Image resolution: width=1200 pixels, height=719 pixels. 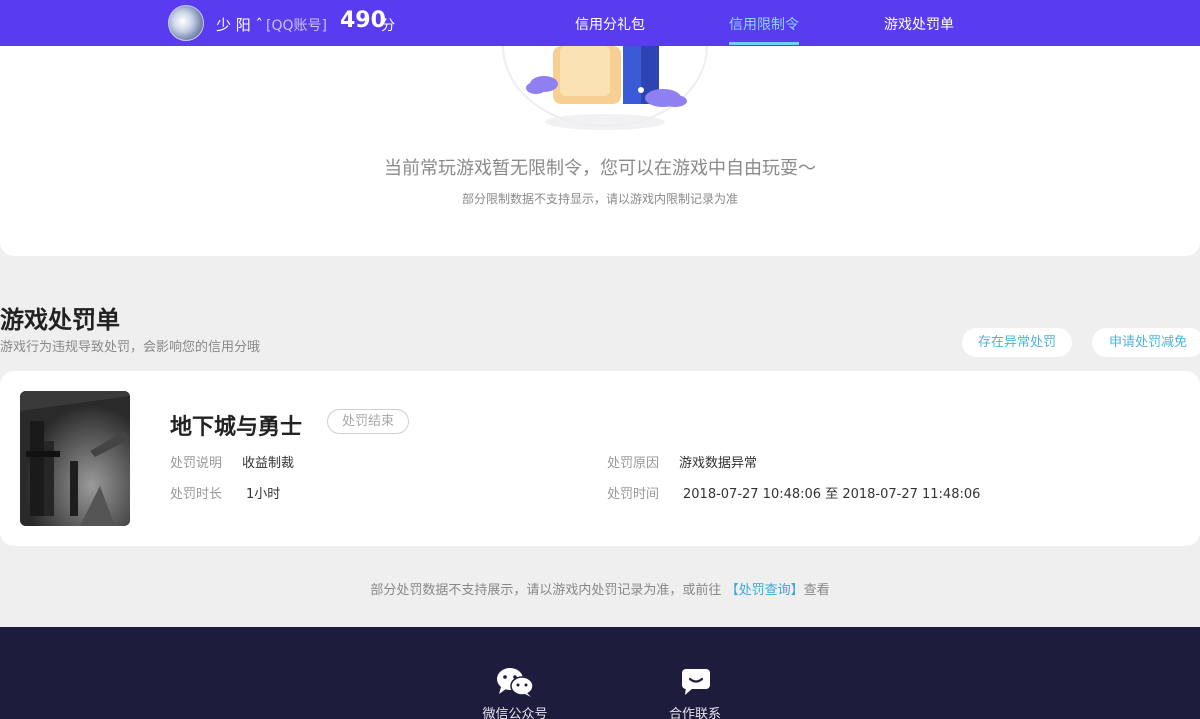 I want to click on credit-score-unit: 分, so click(x=388, y=26).